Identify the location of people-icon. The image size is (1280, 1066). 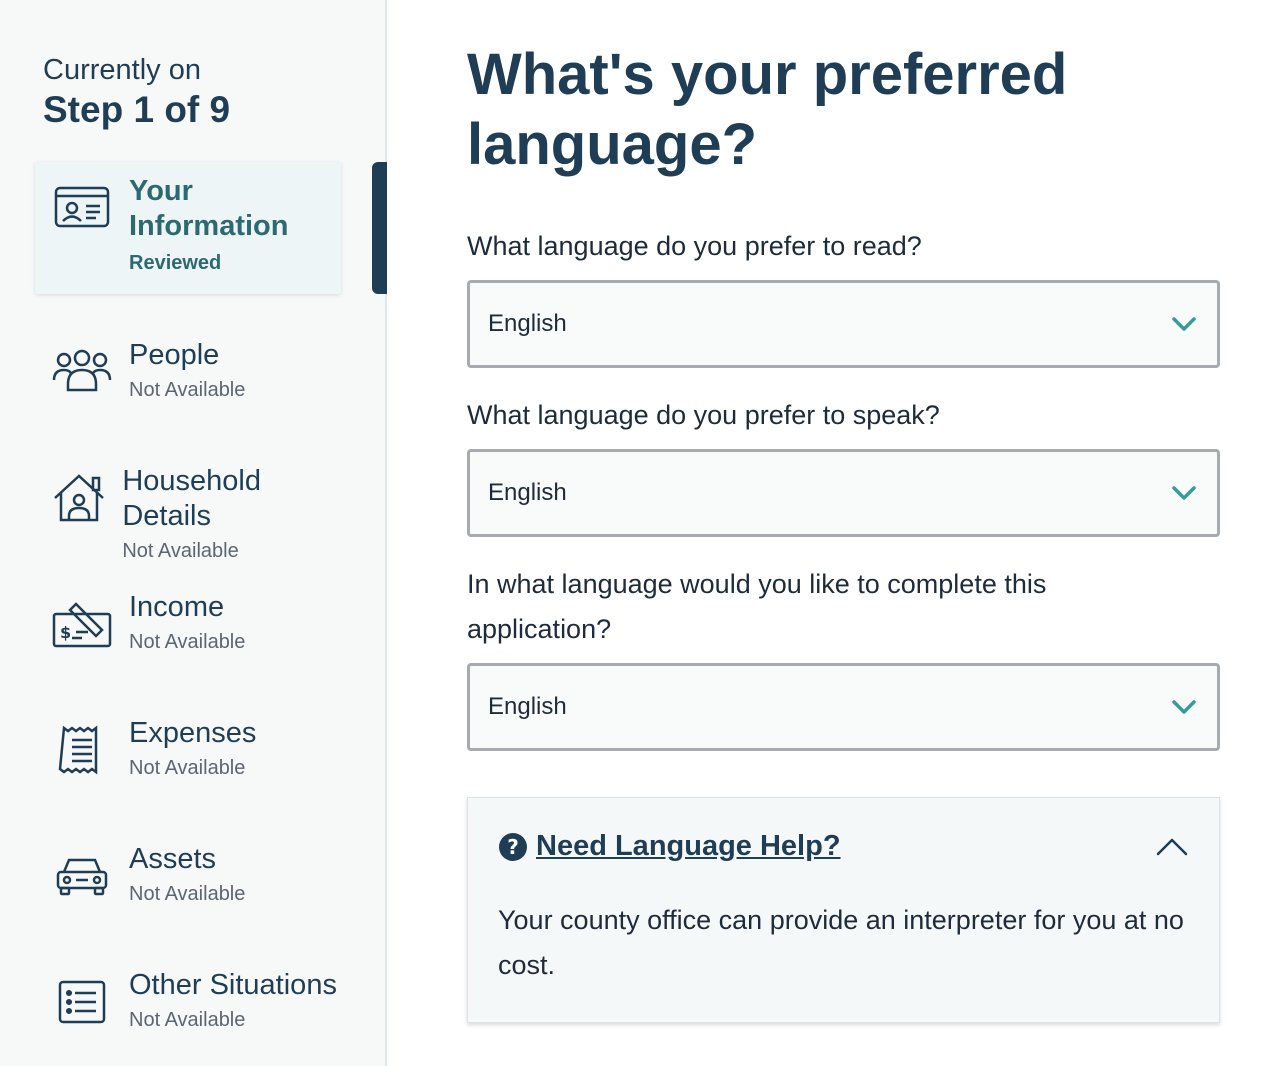
(82, 370).